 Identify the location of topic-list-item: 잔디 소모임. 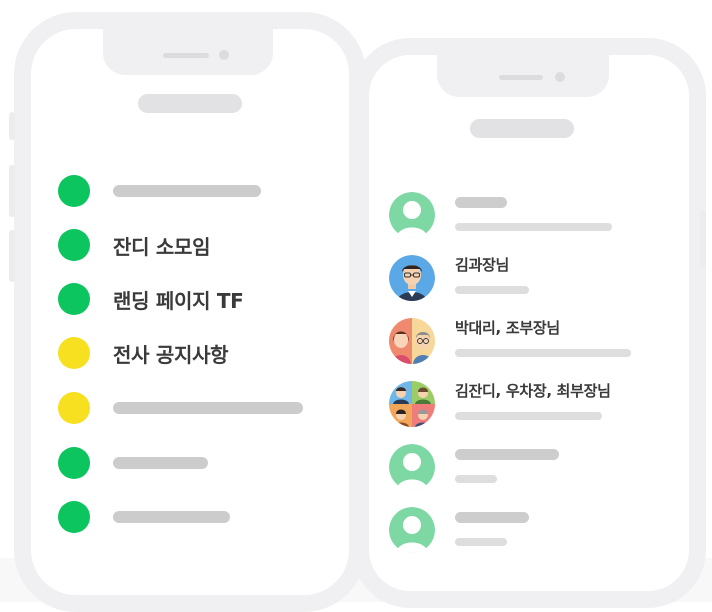
(183, 246).